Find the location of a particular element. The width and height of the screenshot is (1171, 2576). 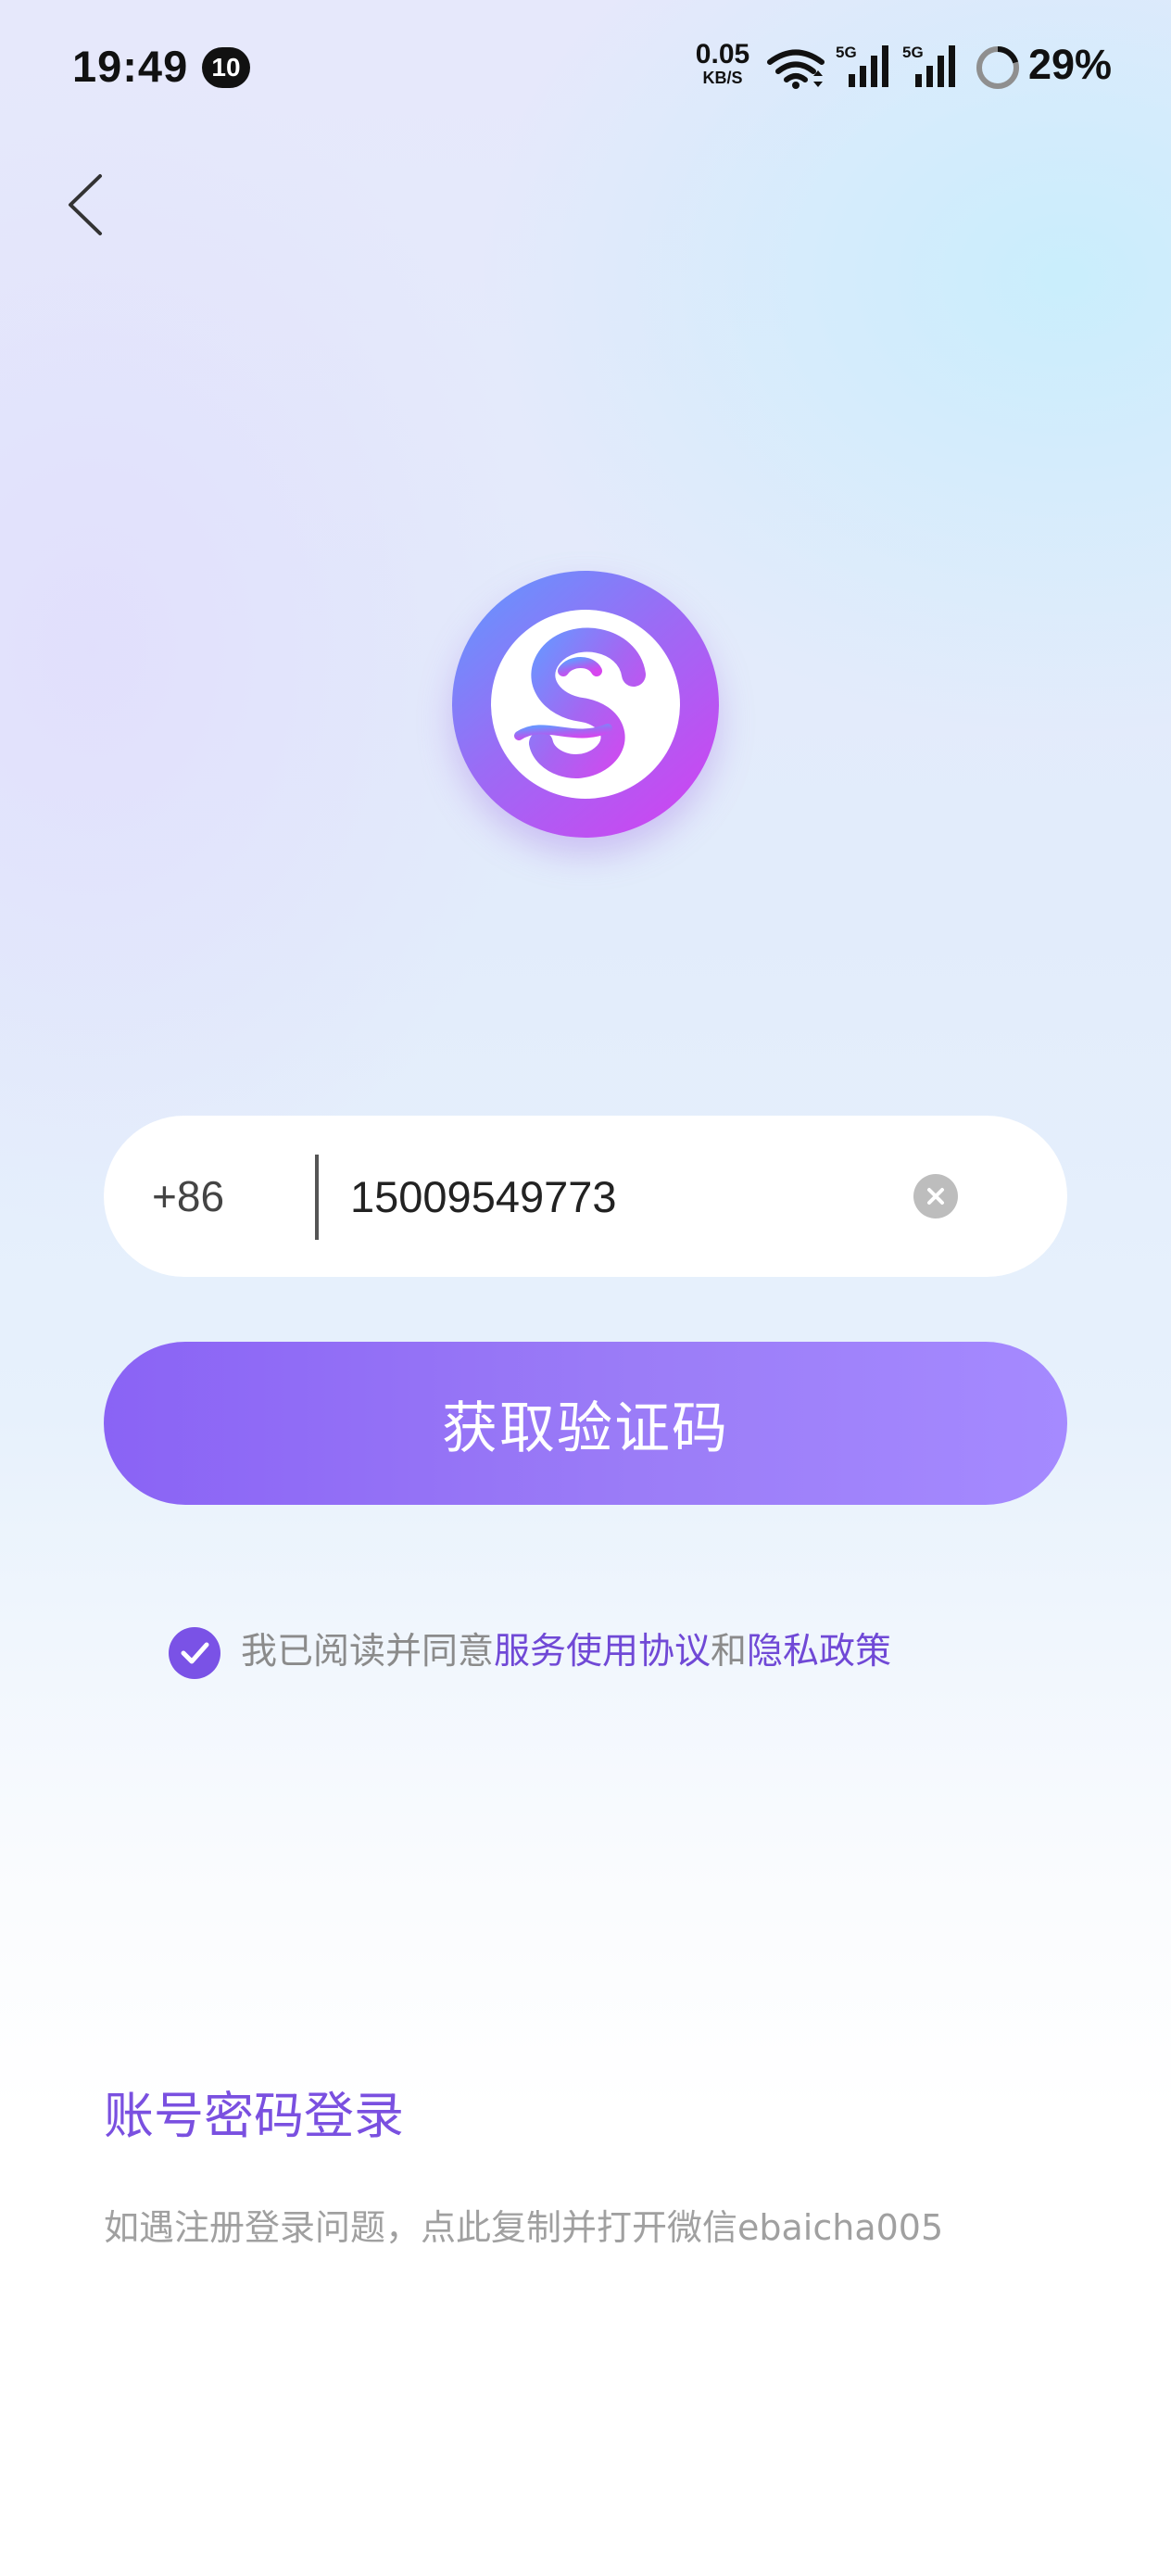

terms-of-service-link: 服务使用协议 is located at coordinates (603, 1652).